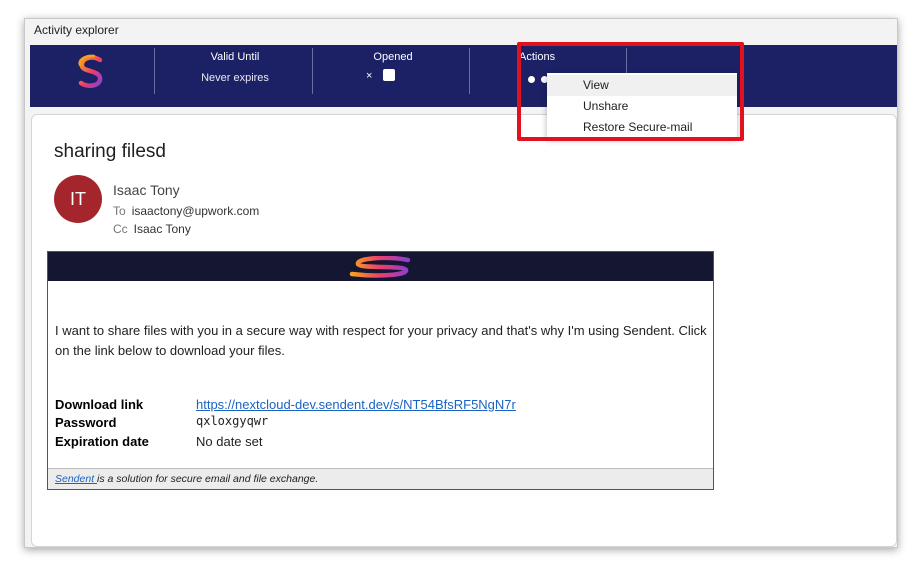 This screenshot has width=920, height=572. Describe the element at coordinates (389, 75) in the screenshot. I see `checkbox-icon` at that location.